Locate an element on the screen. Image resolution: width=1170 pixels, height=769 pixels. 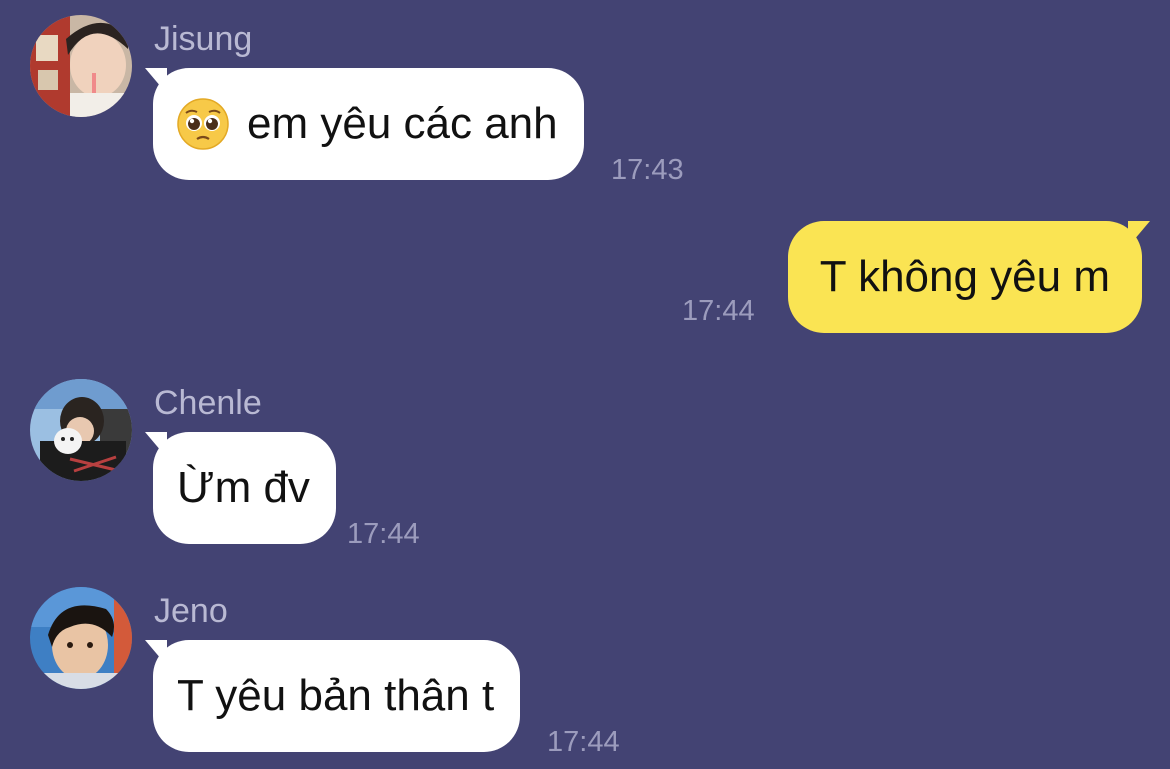
avatar-jeno is located at coordinates (81, 638).